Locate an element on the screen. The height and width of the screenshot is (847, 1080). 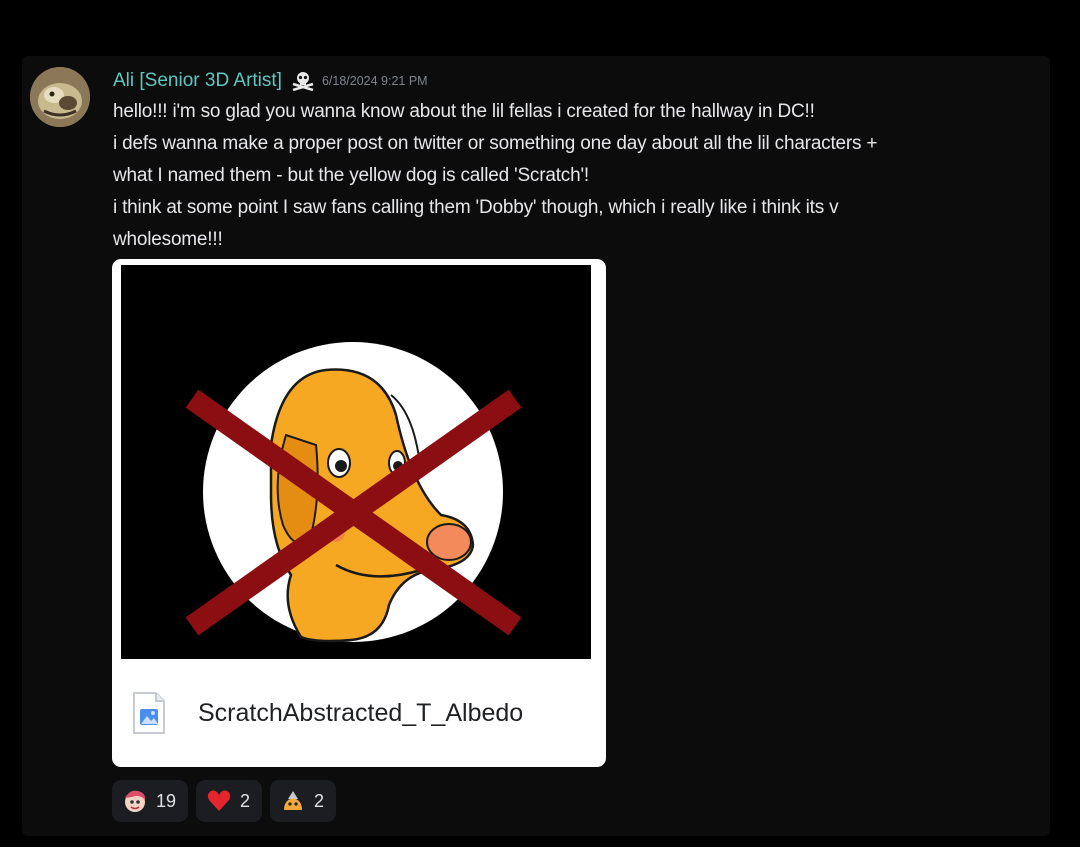
character-face-emoji is located at coordinates (135, 801).